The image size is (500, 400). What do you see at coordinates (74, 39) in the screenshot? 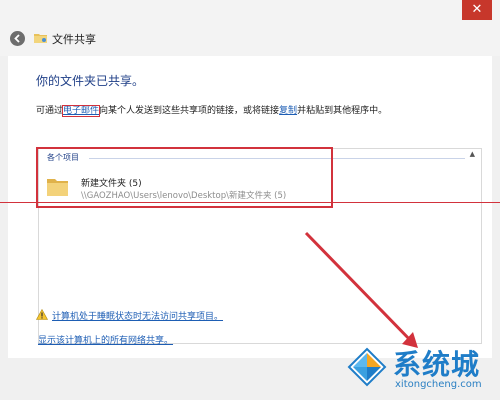
I see `dialog-title: 文件共享` at bounding box center [74, 39].